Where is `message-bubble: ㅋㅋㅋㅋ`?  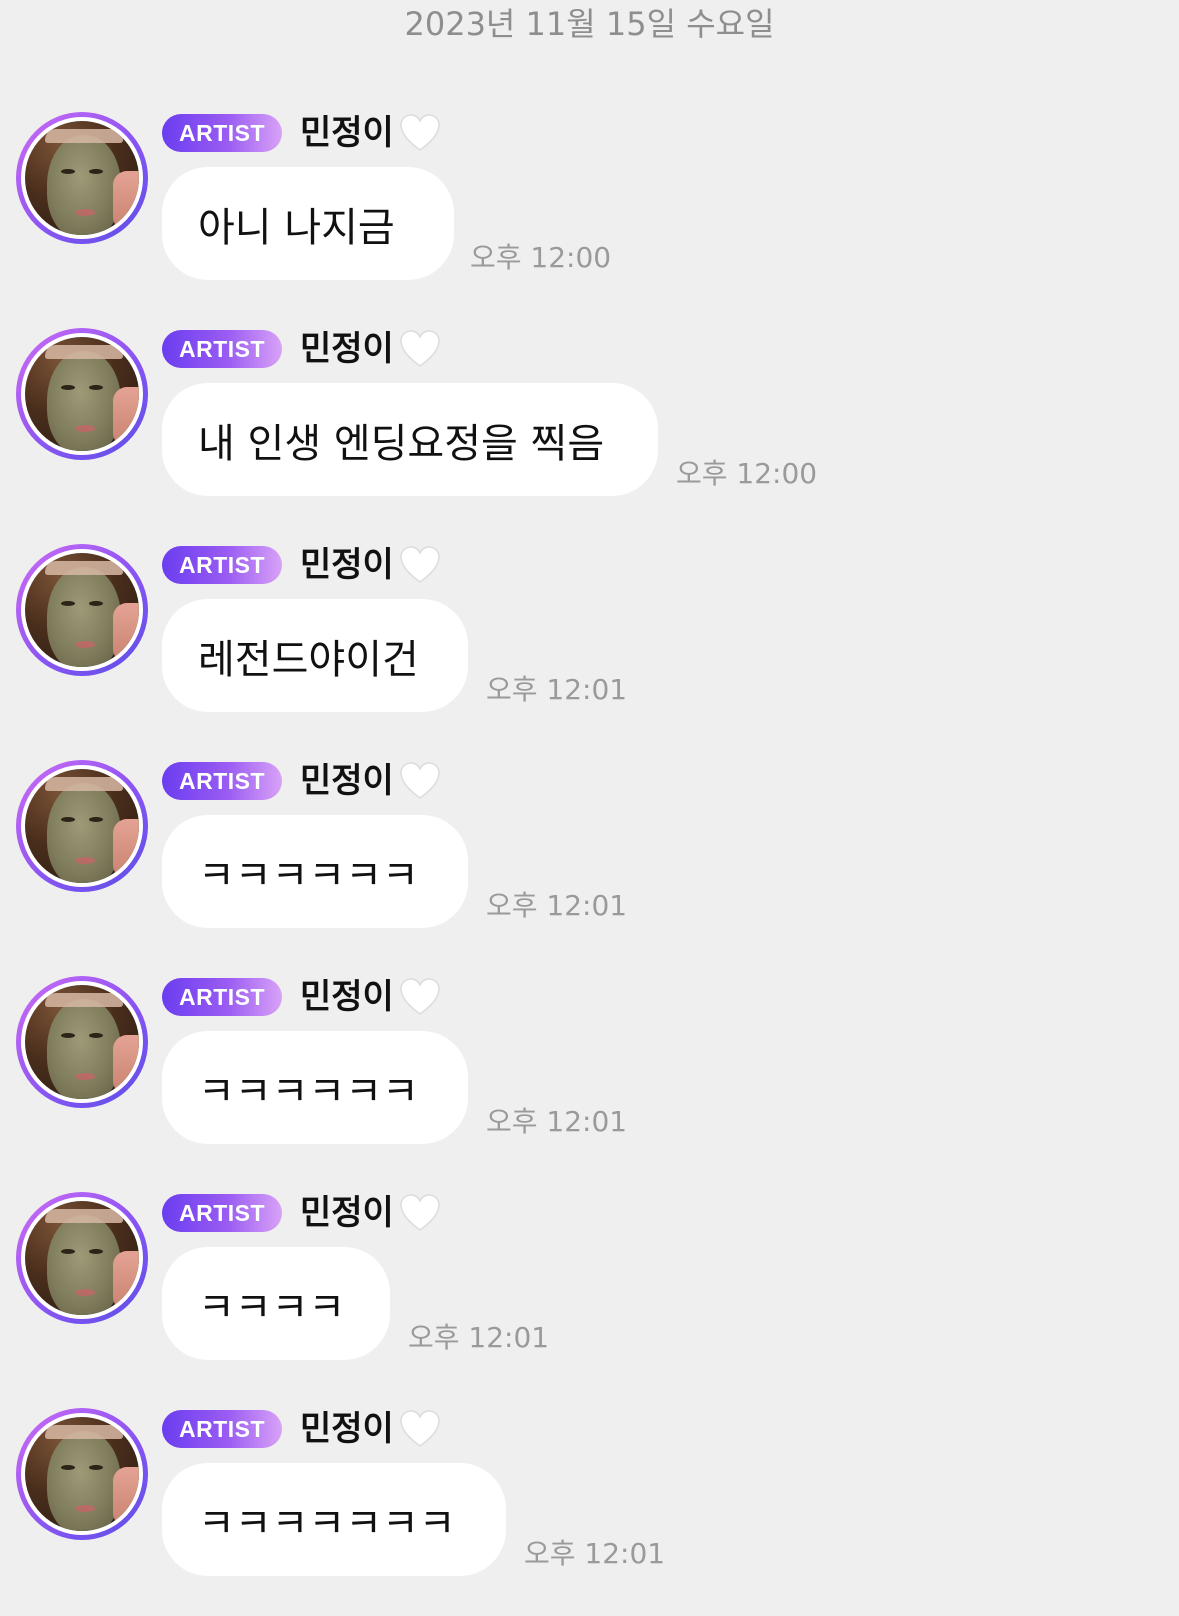 message-bubble: ㅋㅋㅋㅋ is located at coordinates (276, 1303).